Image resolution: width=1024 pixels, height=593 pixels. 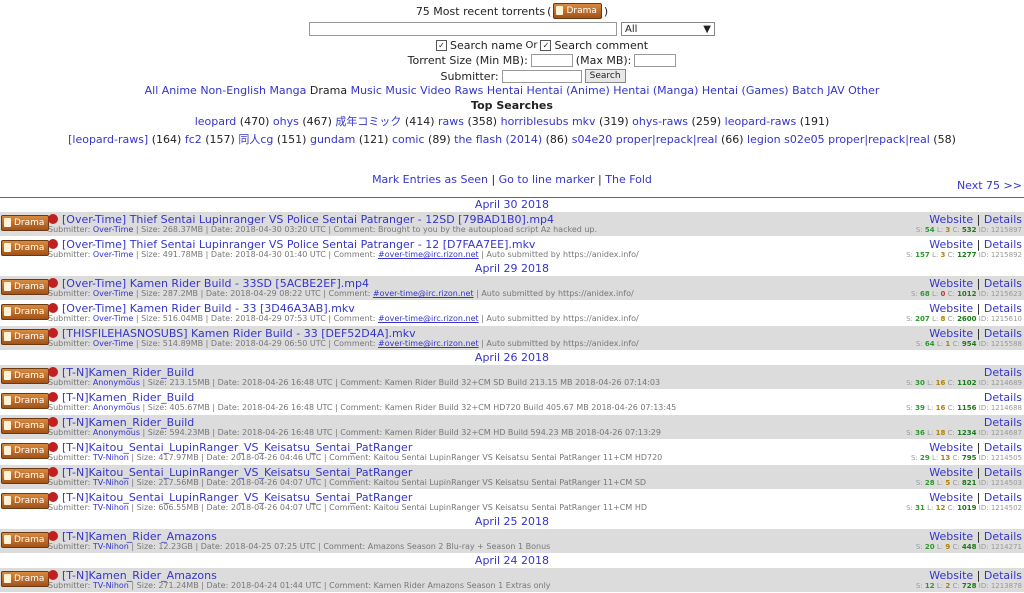 What do you see at coordinates (408, 139) in the screenshot?
I see `top-search-term: comic` at bounding box center [408, 139].